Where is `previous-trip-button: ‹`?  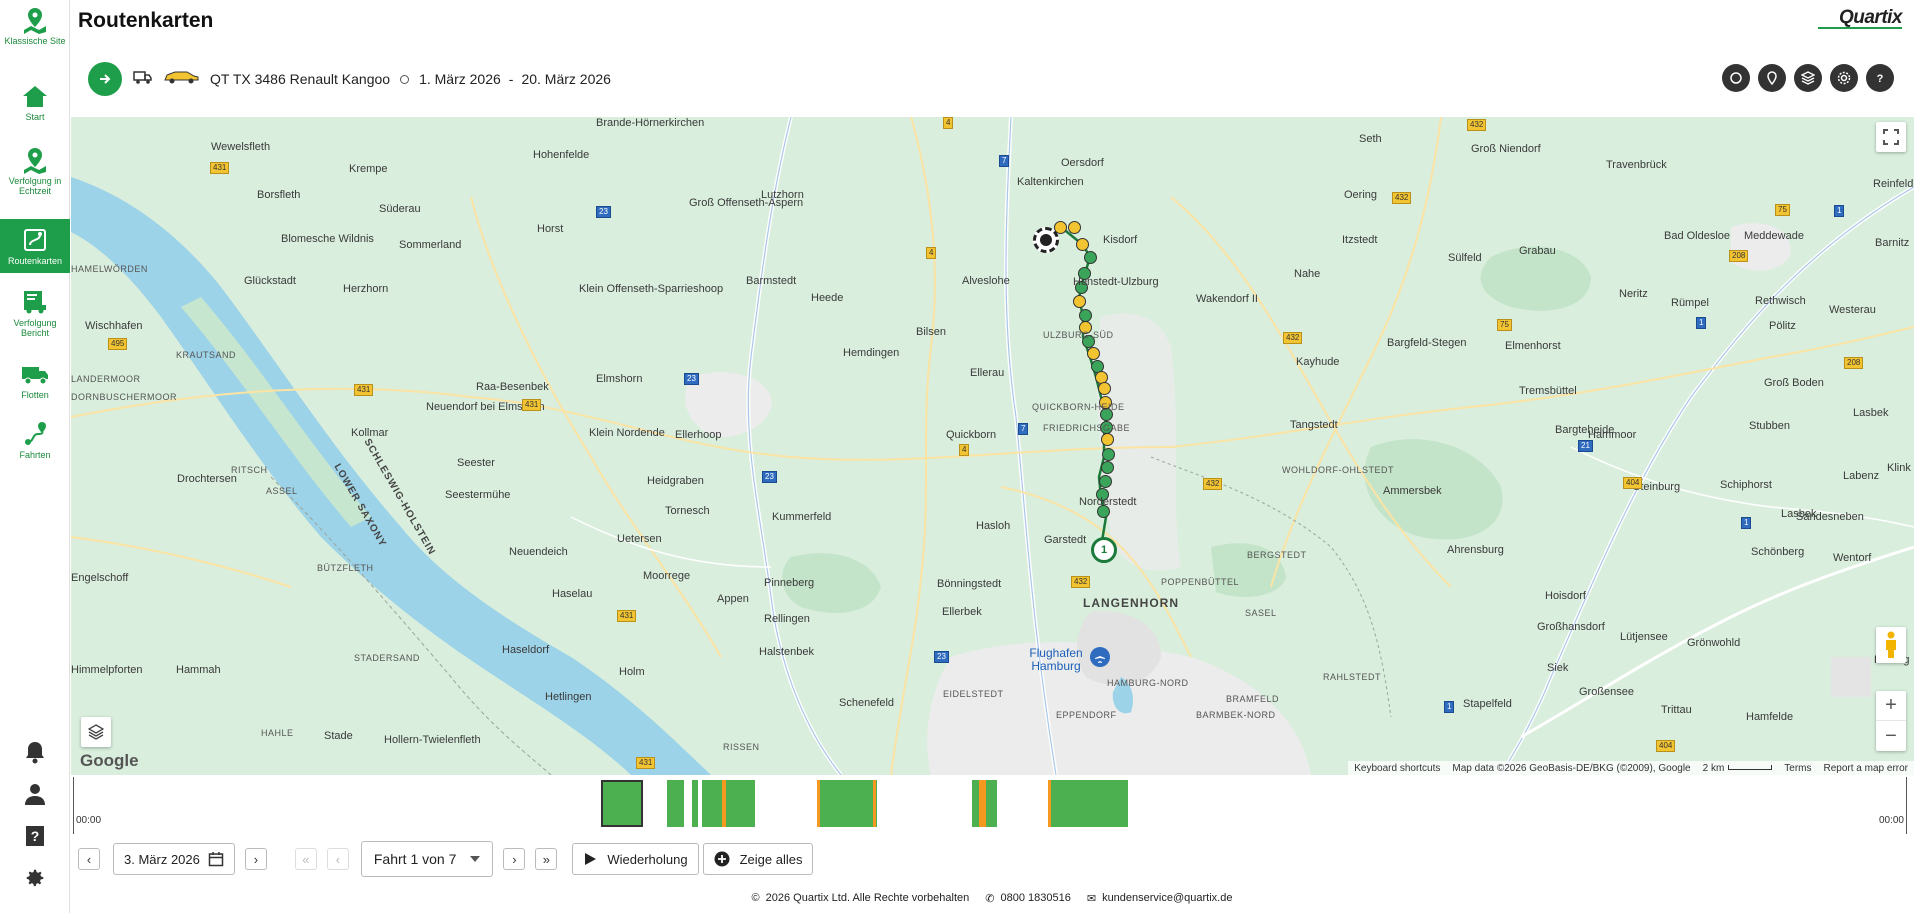 previous-trip-button: ‹ is located at coordinates (337, 859).